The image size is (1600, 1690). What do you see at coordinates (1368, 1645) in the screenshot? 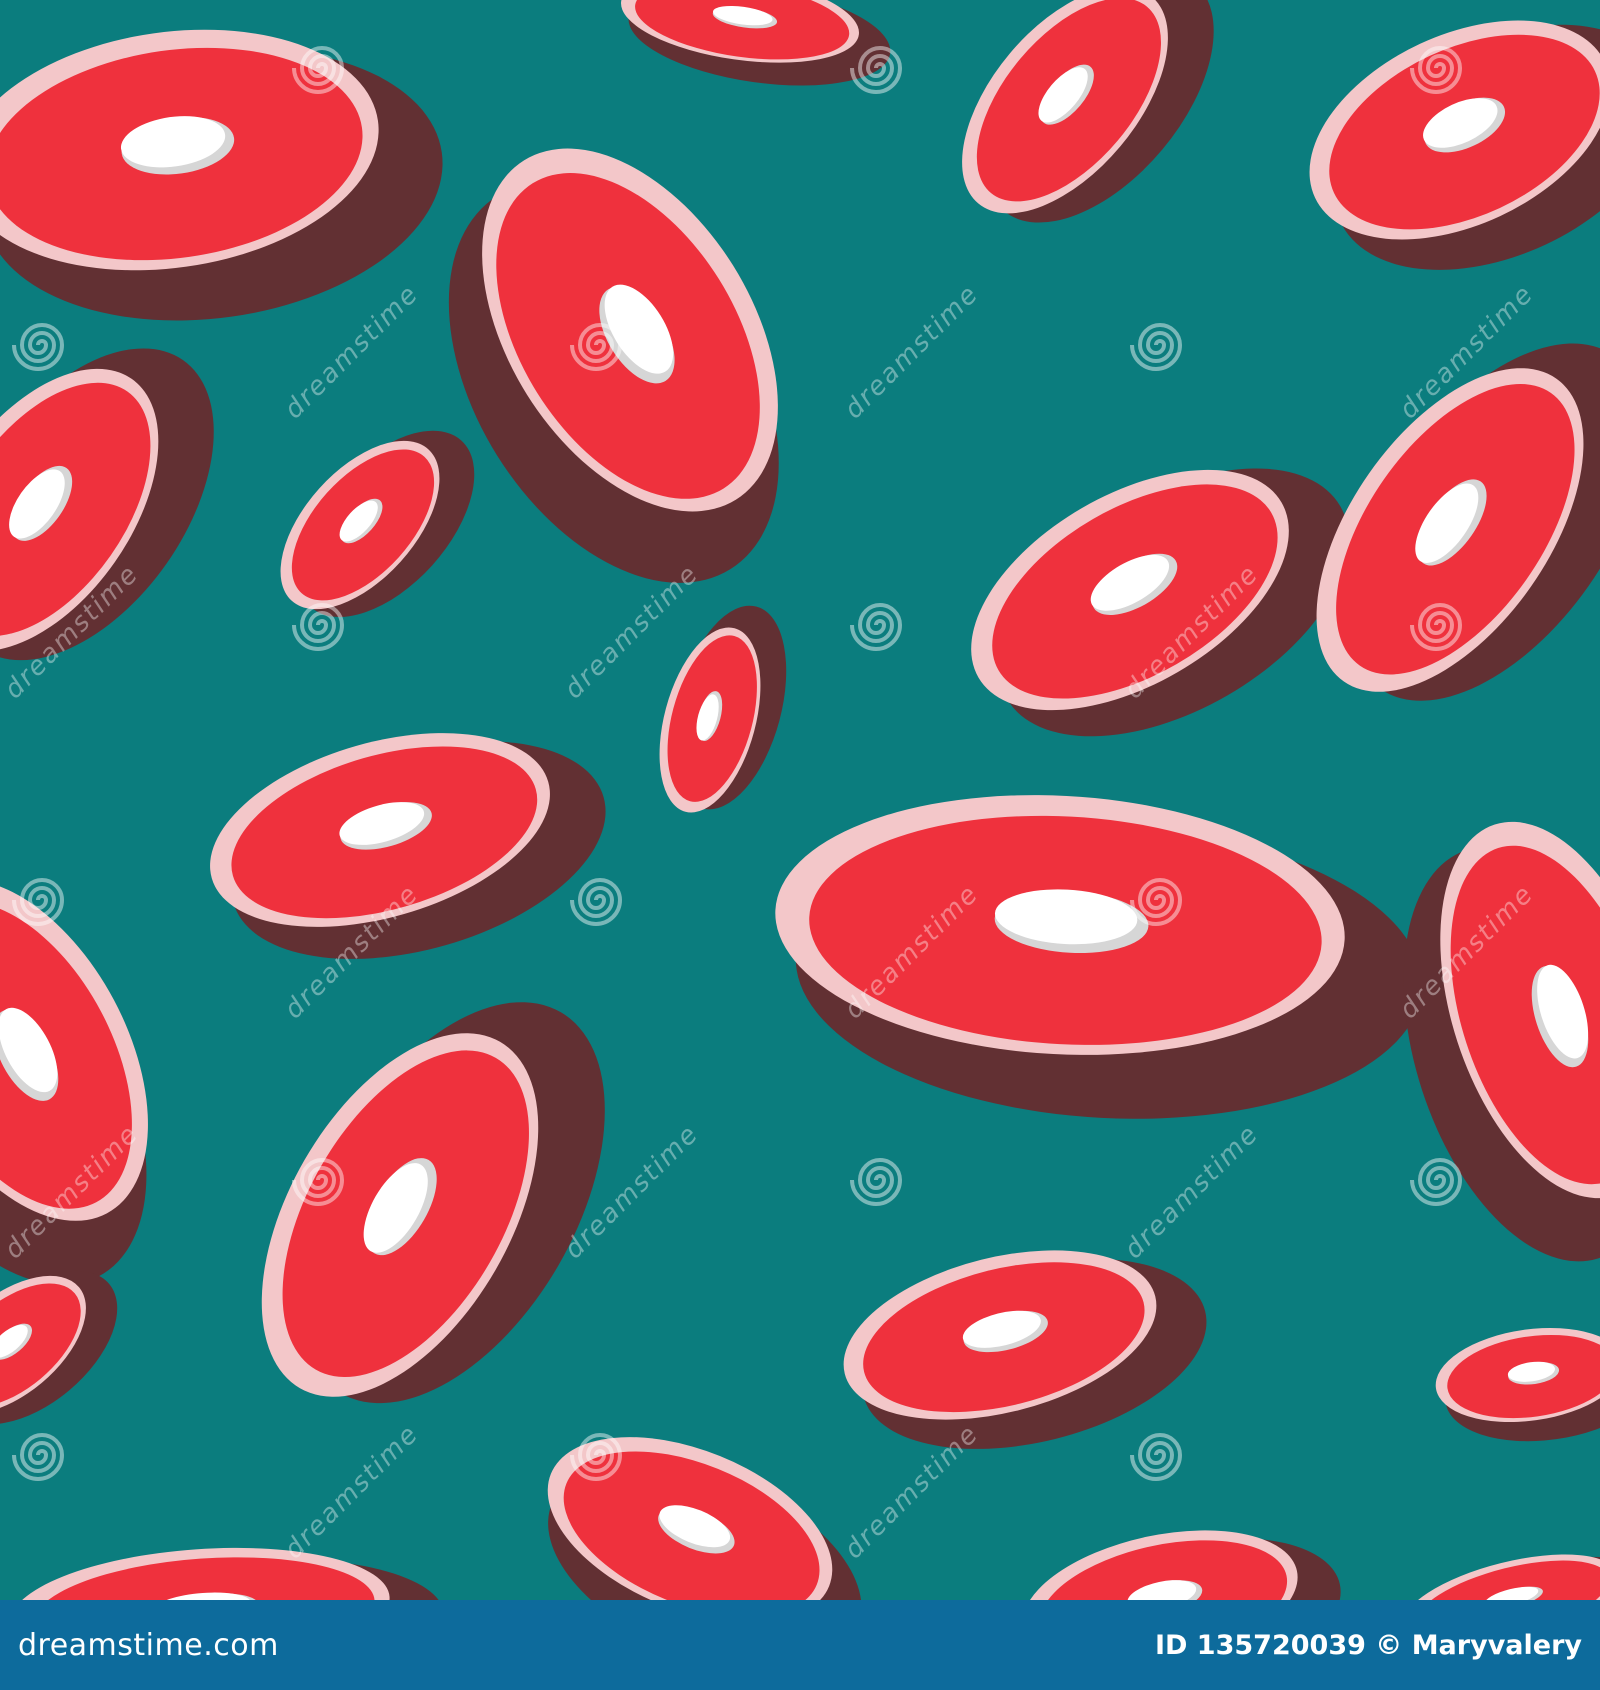
I see `footer-image-credit: ID 135720039 © Maryvalery` at bounding box center [1368, 1645].